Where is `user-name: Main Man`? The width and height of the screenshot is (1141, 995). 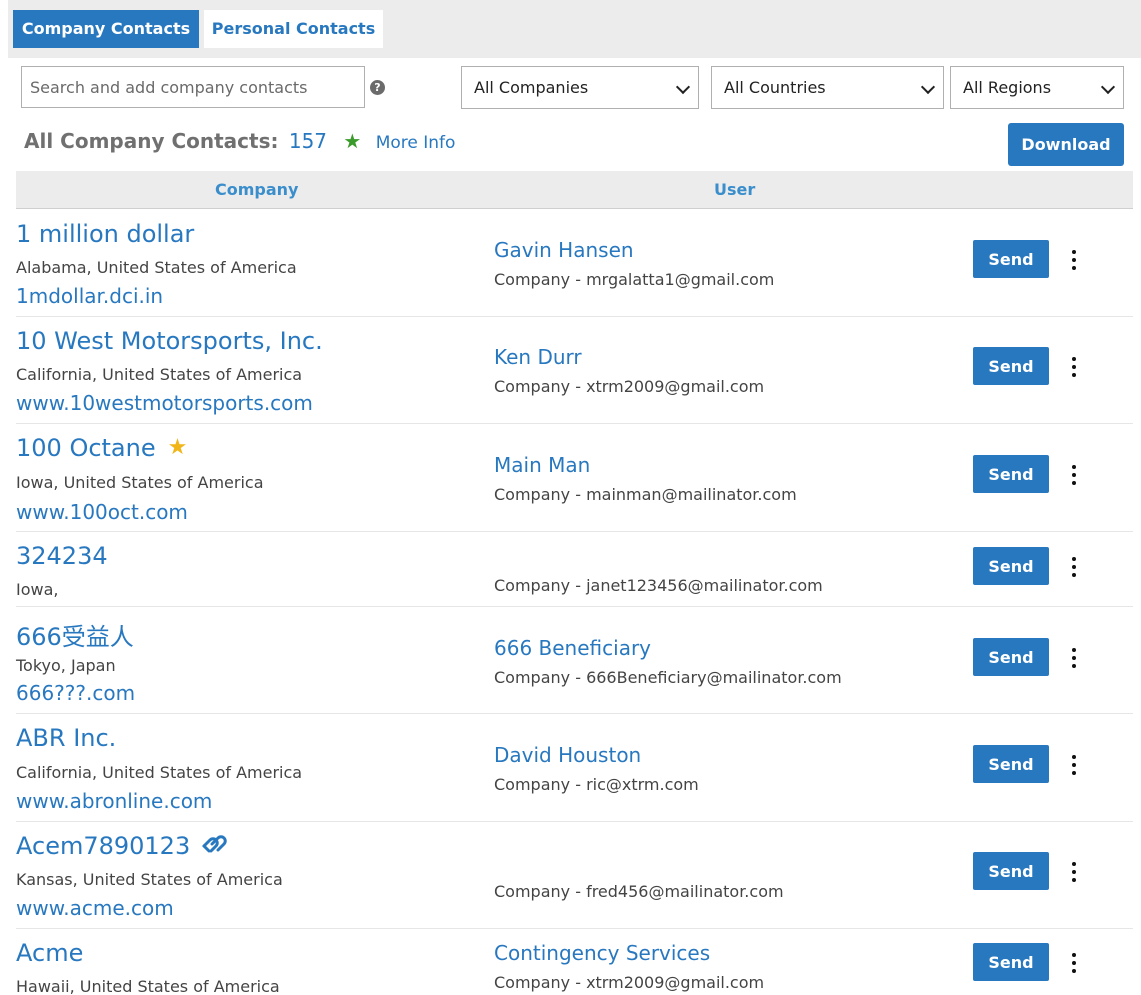 user-name: Main Man is located at coordinates (542, 465).